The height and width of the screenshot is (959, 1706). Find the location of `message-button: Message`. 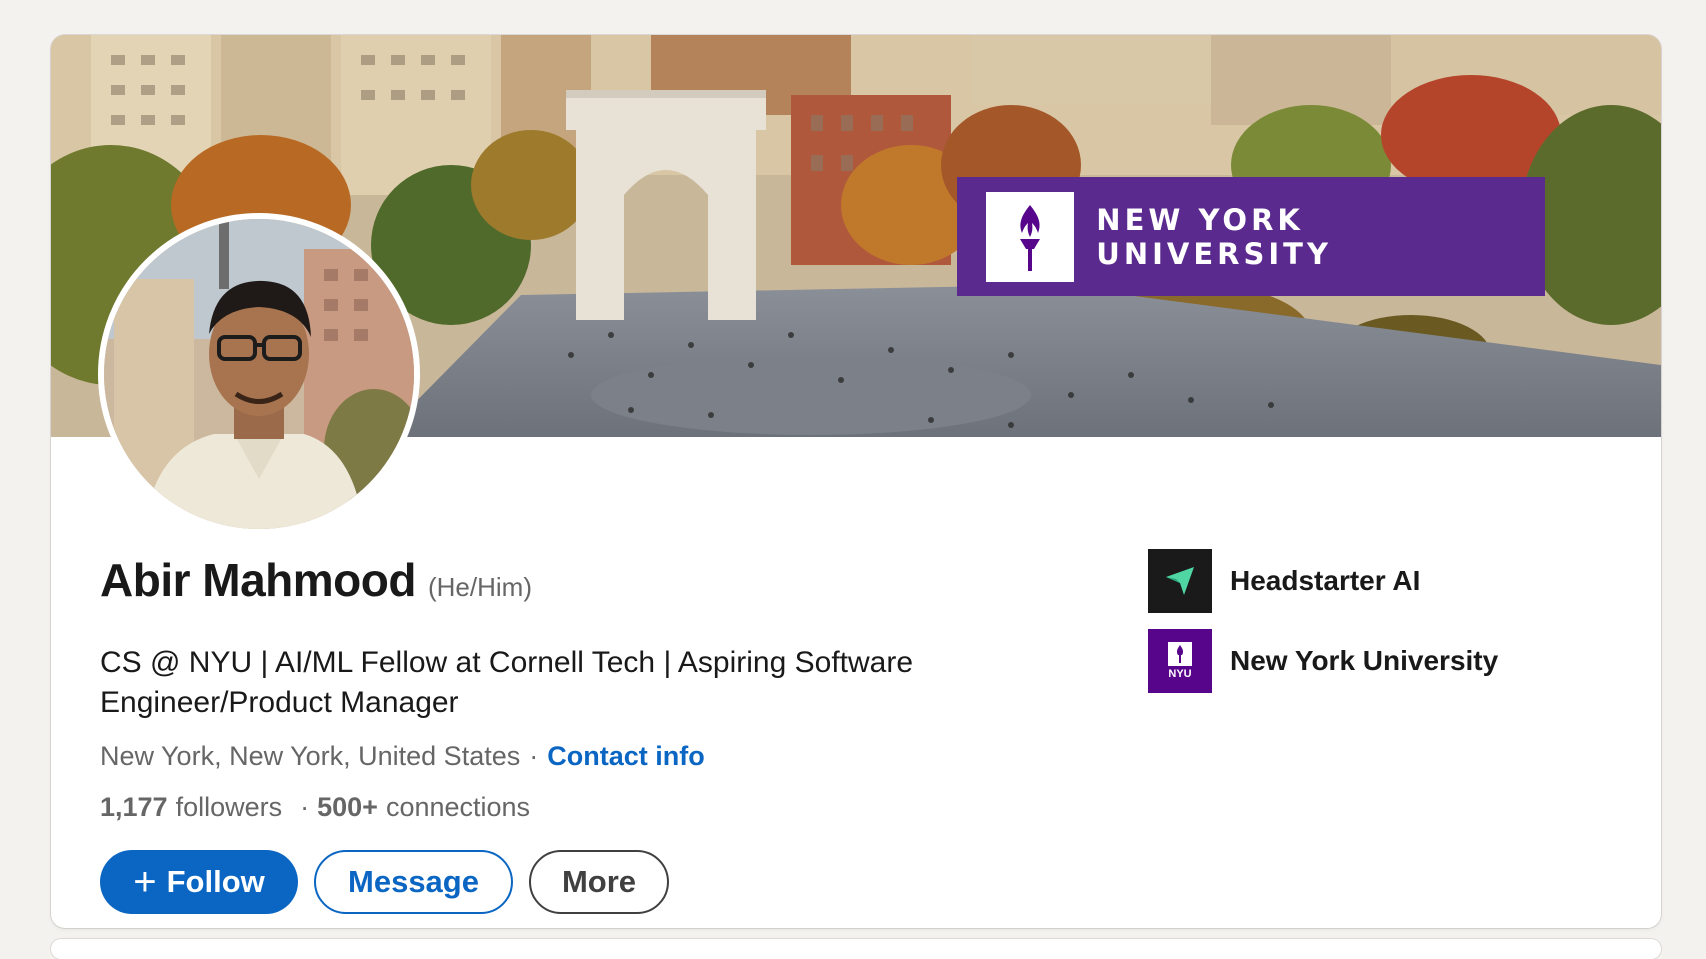

message-button: Message is located at coordinates (413, 882).